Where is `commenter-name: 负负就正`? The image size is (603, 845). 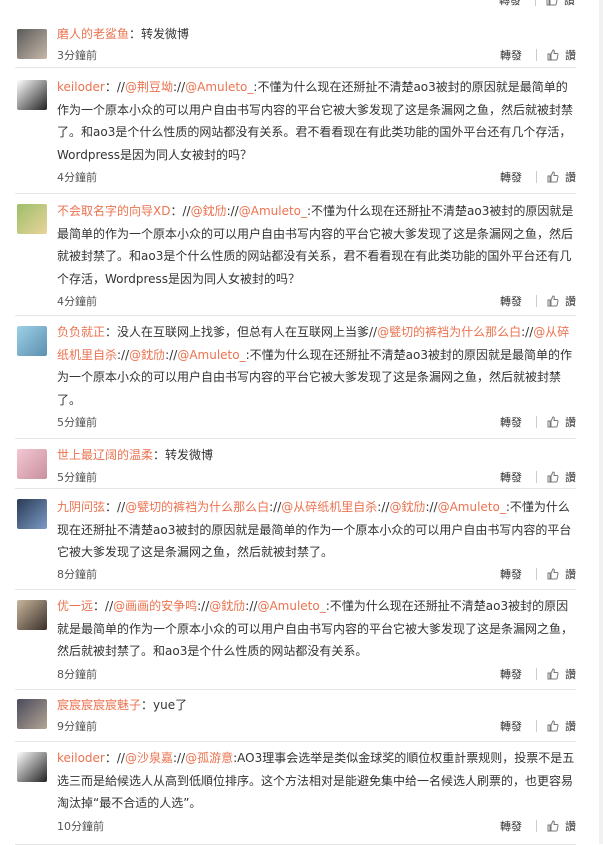 commenter-name: 负负就正 is located at coordinates (81, 332).